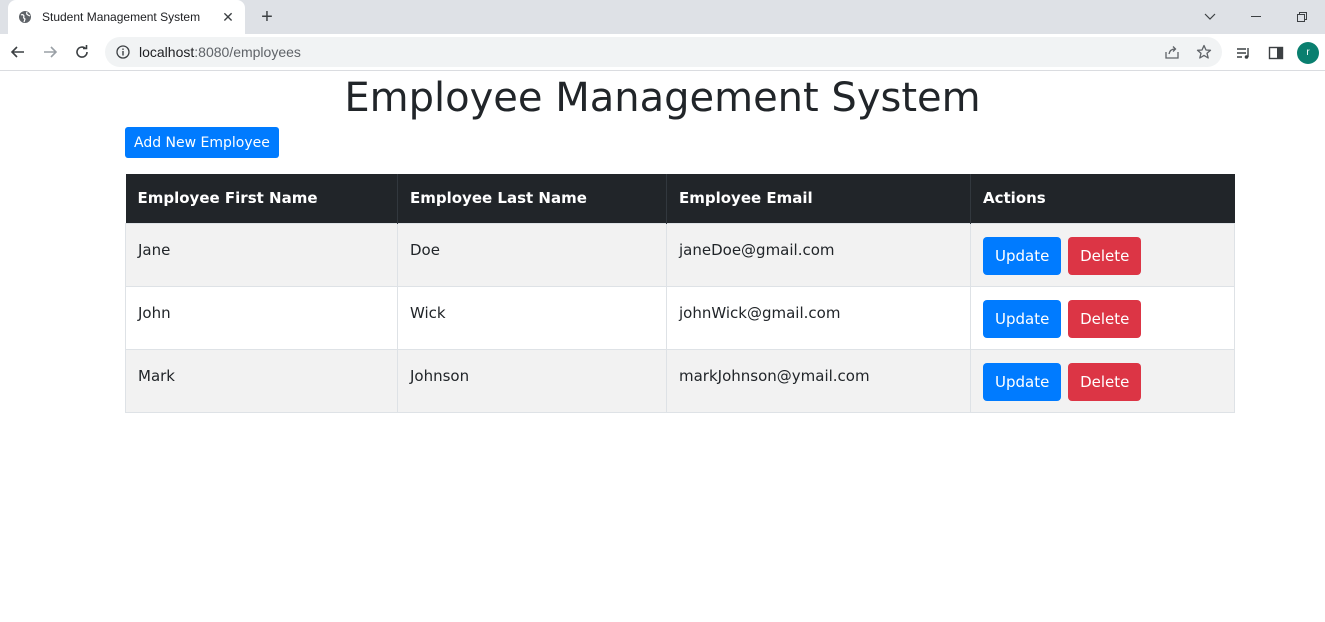  What do you see at coordinates (1172, 52) in the screenshot?
I see `share-icon` at bounding box center [1172, 52].